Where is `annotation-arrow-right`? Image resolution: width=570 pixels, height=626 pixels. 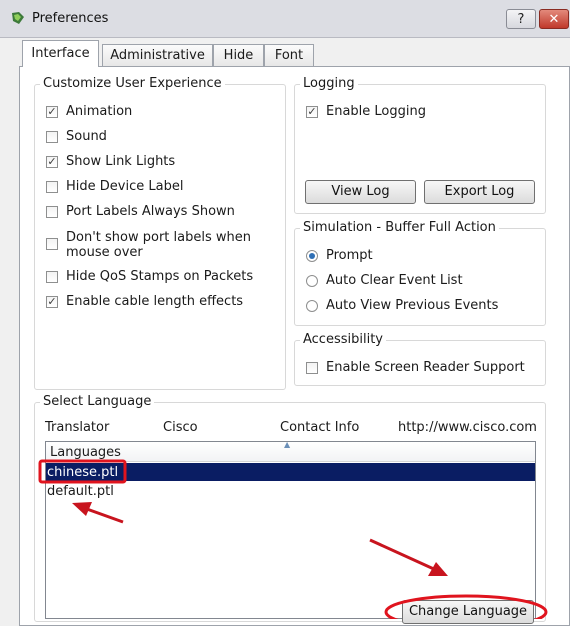 annotation-arrow-right is located at coordinates (408, 557).